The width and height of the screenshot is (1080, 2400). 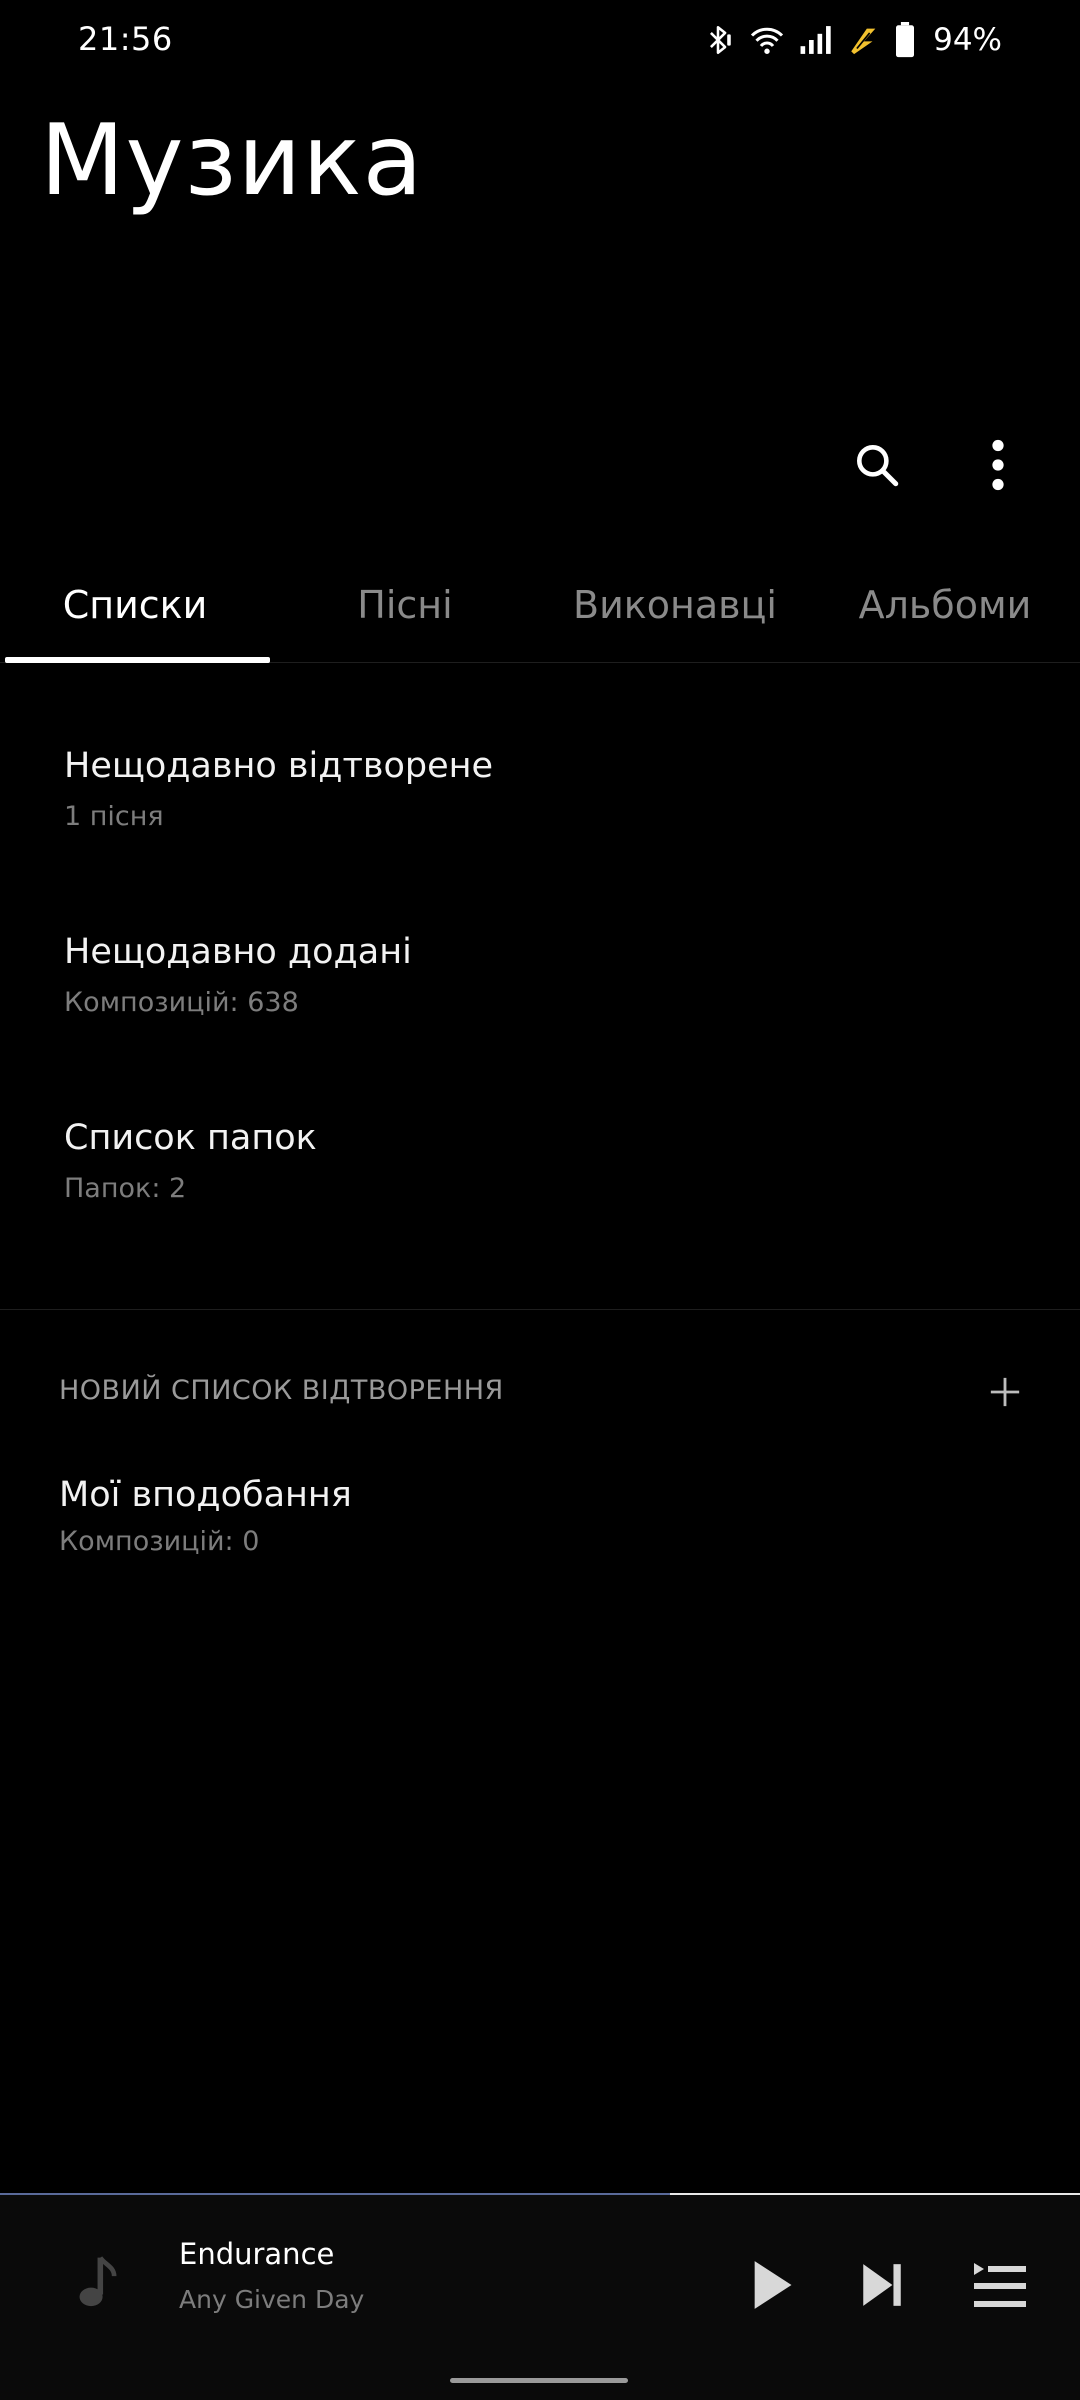 What do you see at coordinates (190, 1138) in the screenshot?
I see `list-item-title: Список папок` at bounding box center [190, 1138].